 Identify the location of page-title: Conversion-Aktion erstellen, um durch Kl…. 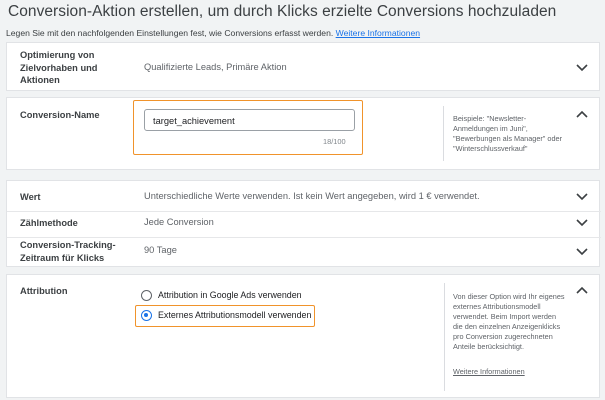
(282, 11).